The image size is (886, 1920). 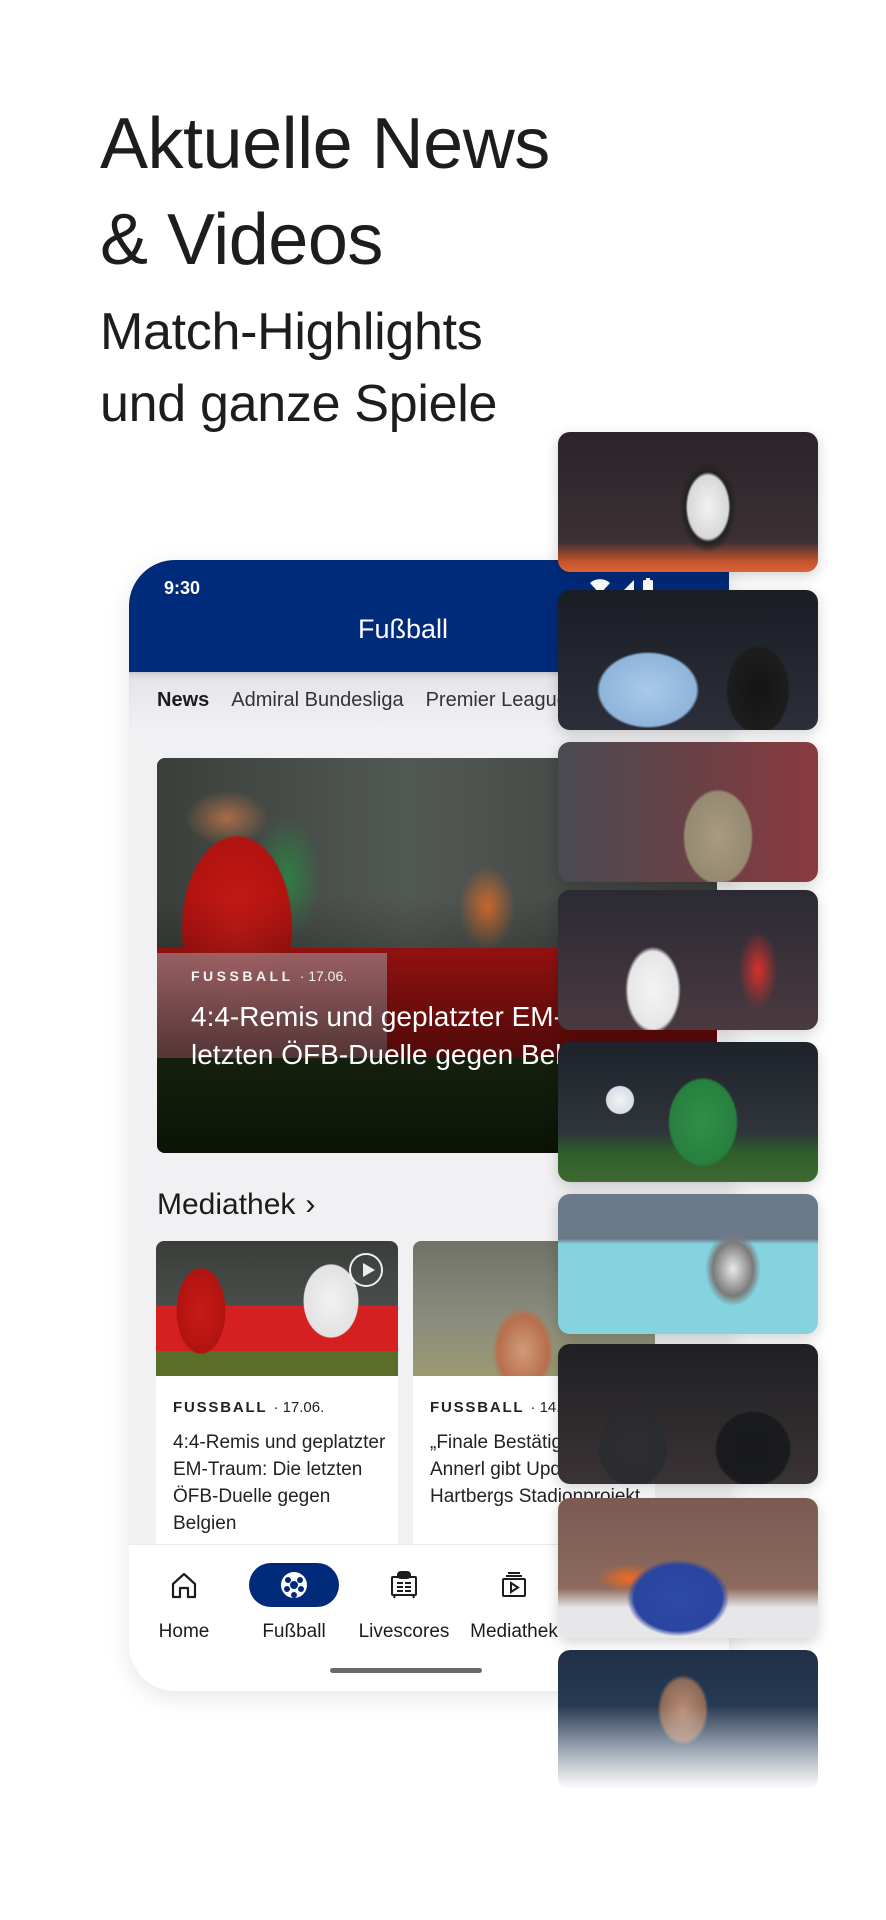 I want to click on media-date: · 17.06., so click(x=299, y=1407).